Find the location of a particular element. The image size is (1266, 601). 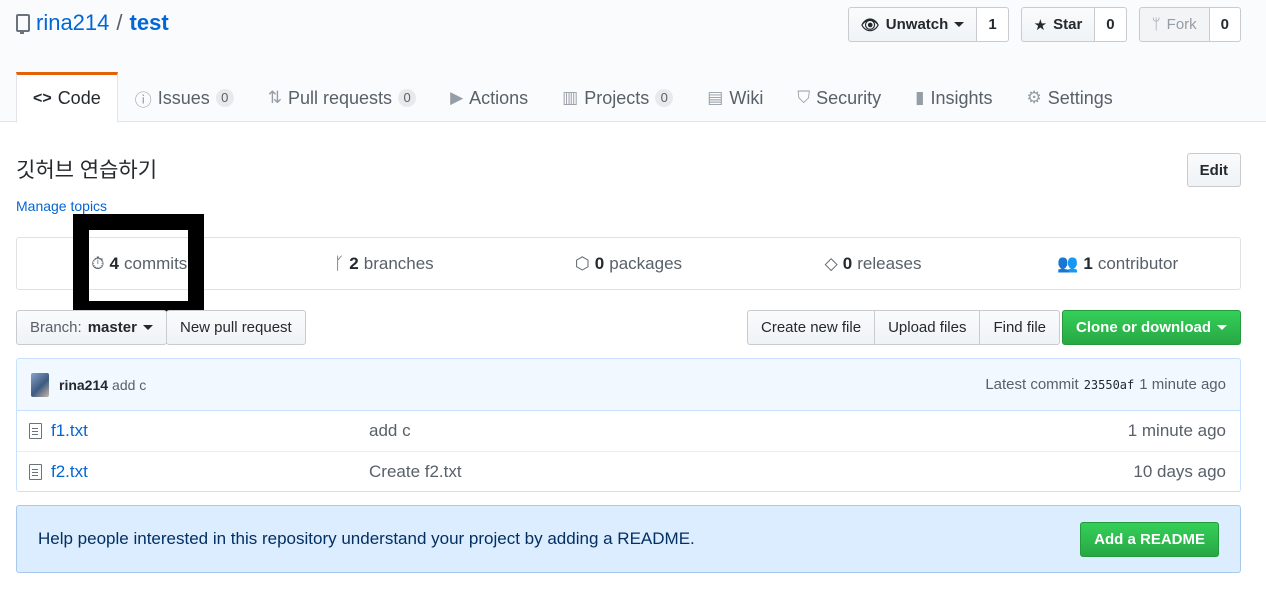

file-age: 10 days ago is located at coordinates (1179, 471).